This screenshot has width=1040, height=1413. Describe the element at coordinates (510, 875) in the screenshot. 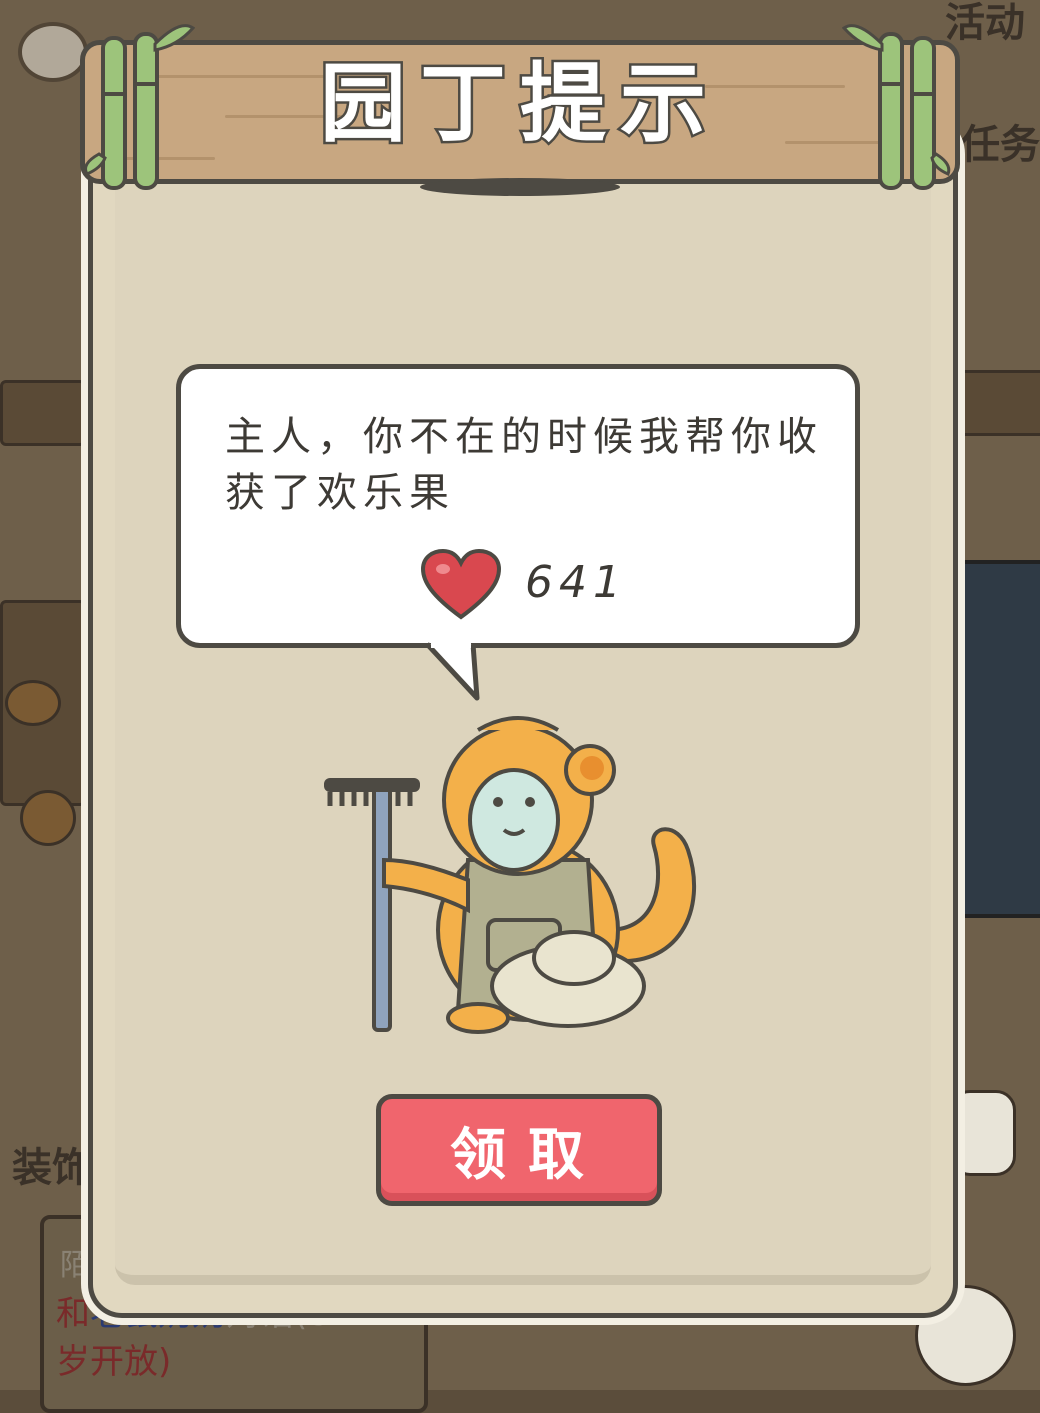

I see `monkey-gardener-icon` at that location.